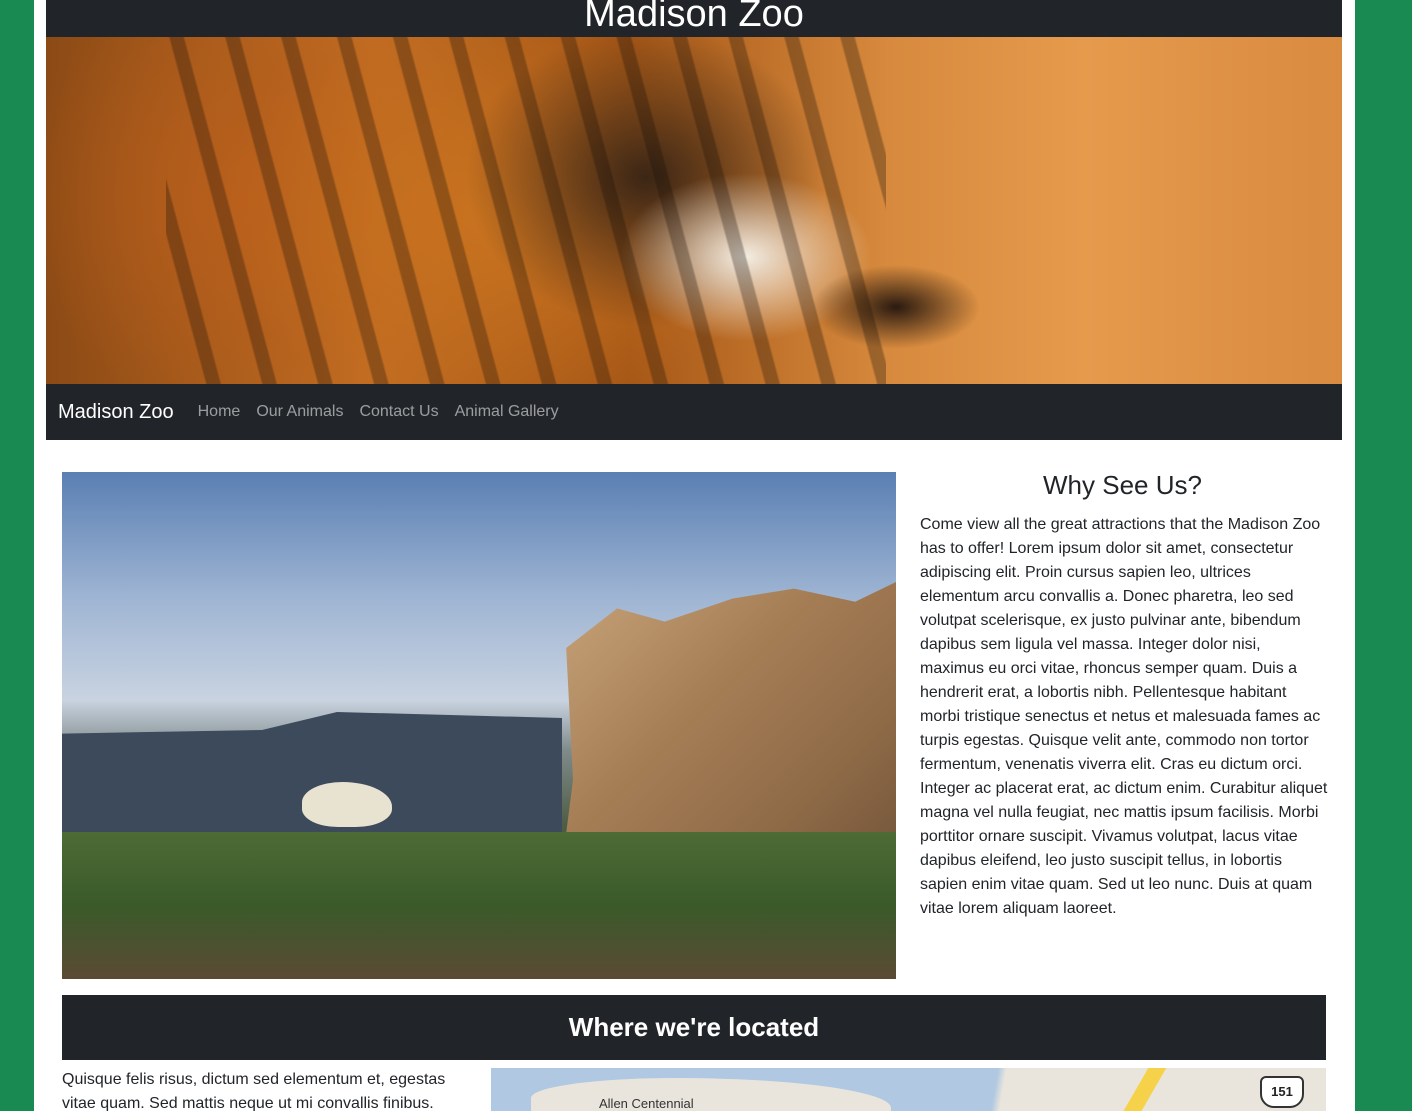 Image resolution: width=1412 pixels, height=1111 pixels. I want to click on nav-link-animal-gallery: Animal Gallery, so click(507, 412).